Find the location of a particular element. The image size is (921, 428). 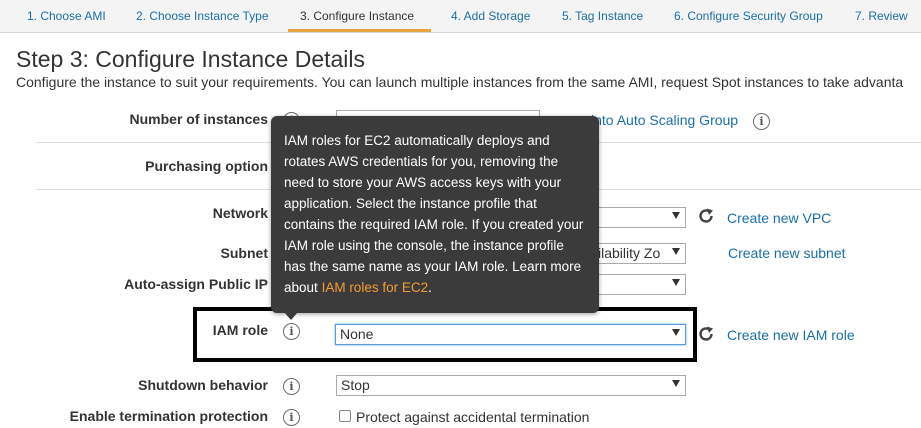

tab-choose-ami: 1. Choose AMI is located at coordinates (66, 16).